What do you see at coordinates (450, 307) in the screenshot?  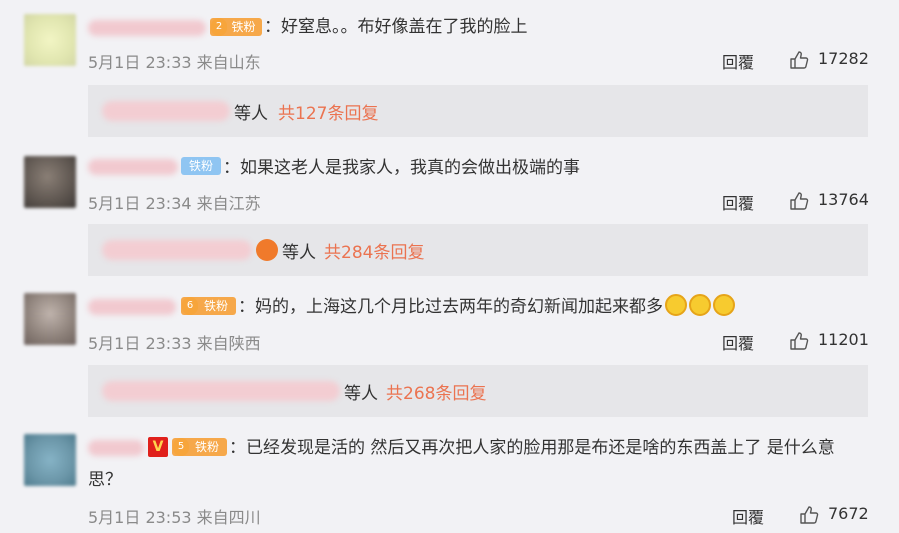 I see `comment-text-body: ：妈的，上海这几个月比过去两年的奇幻新闻加起来都多` at bounding box center [450, 307].